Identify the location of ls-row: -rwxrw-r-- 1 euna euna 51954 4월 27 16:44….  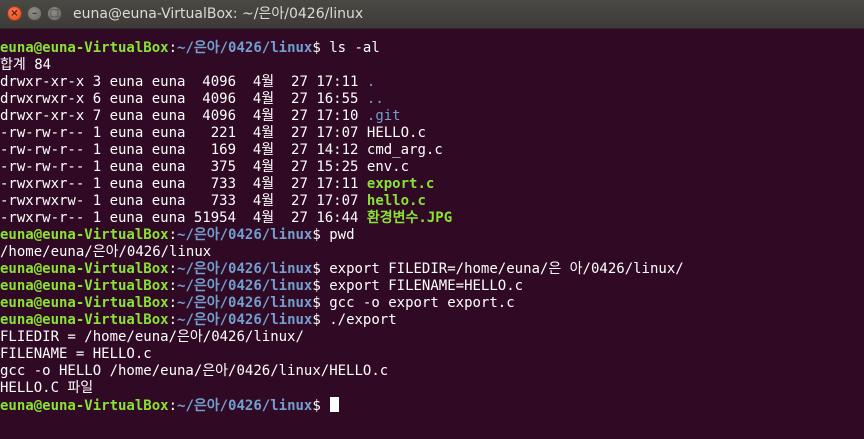
(226, 218).